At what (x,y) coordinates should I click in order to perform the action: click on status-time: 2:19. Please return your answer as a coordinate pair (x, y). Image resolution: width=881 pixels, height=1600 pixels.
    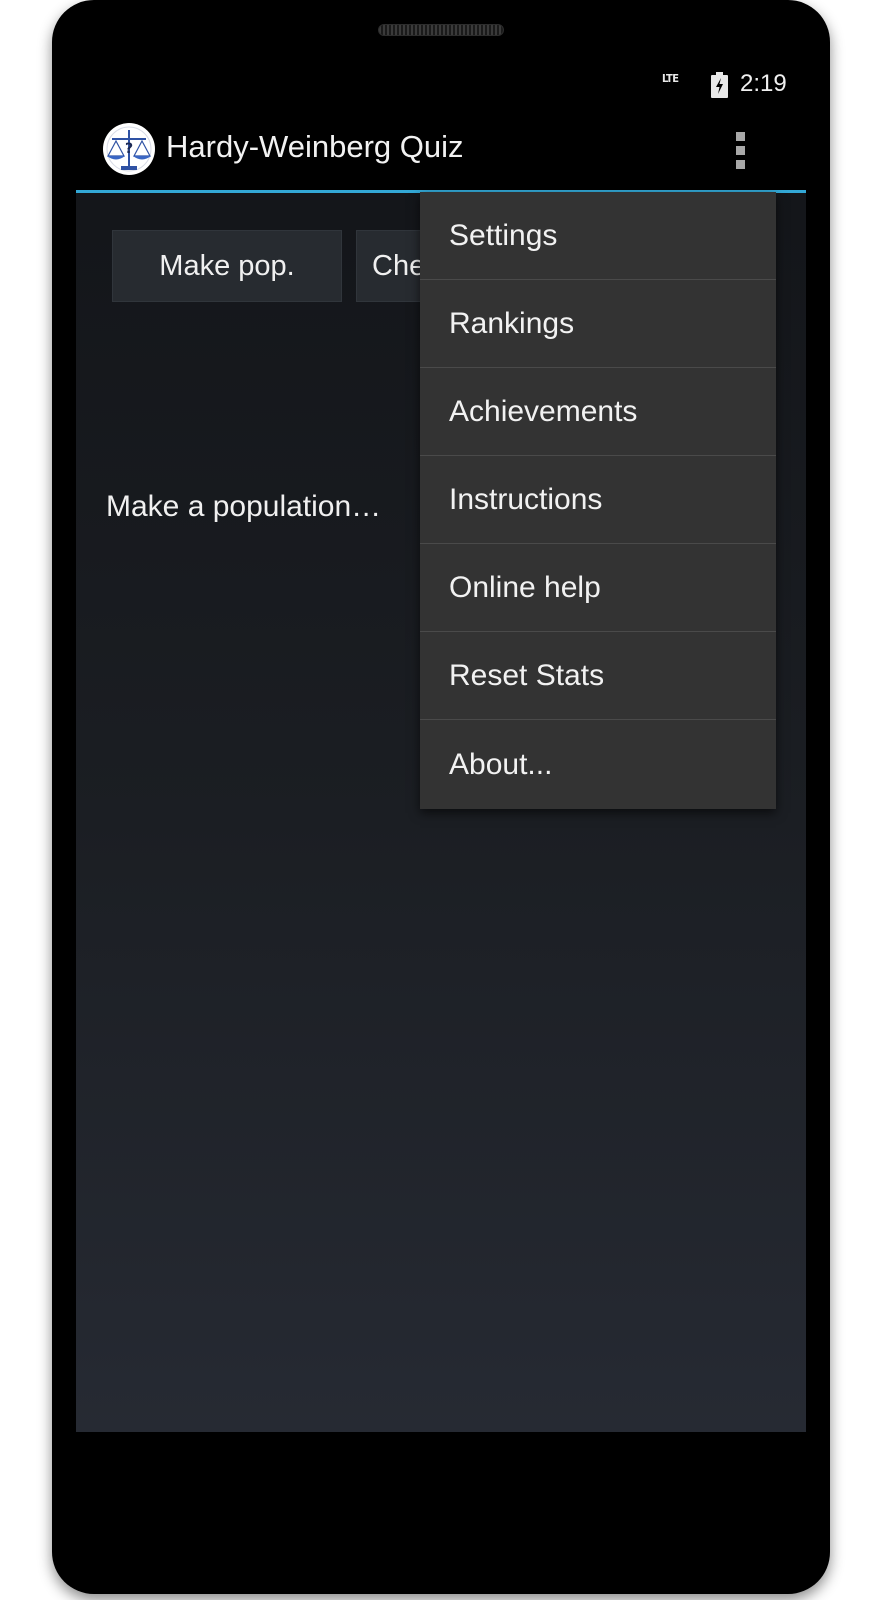
    Looking at the image, I should click on (763, 83).